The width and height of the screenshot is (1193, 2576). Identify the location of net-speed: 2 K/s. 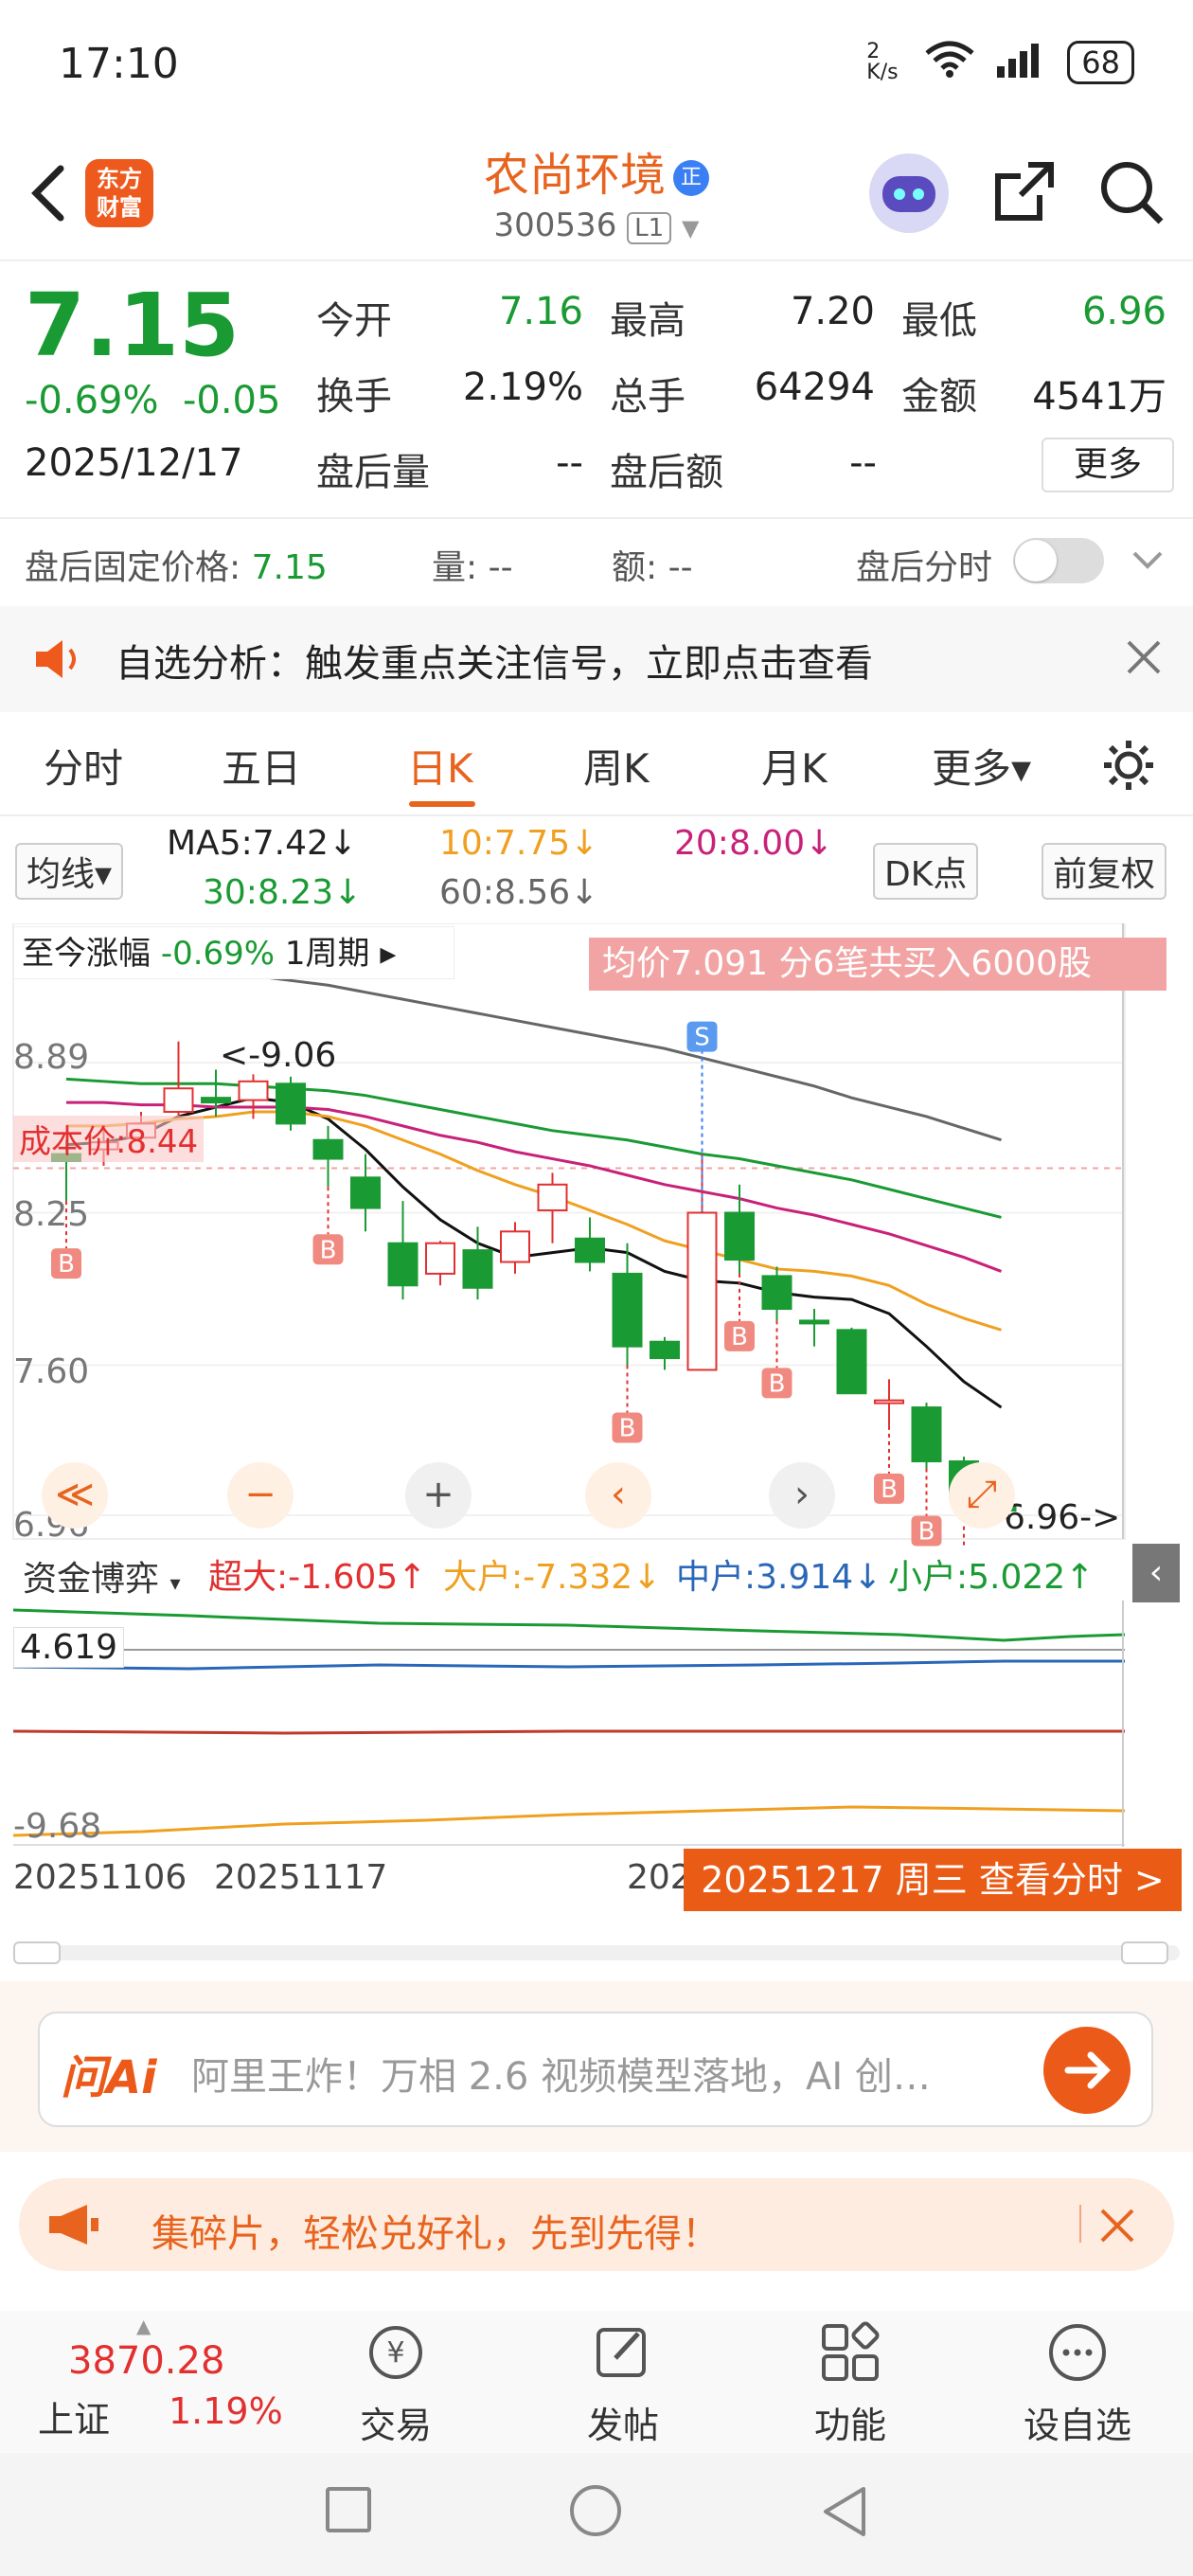
(882, 61).